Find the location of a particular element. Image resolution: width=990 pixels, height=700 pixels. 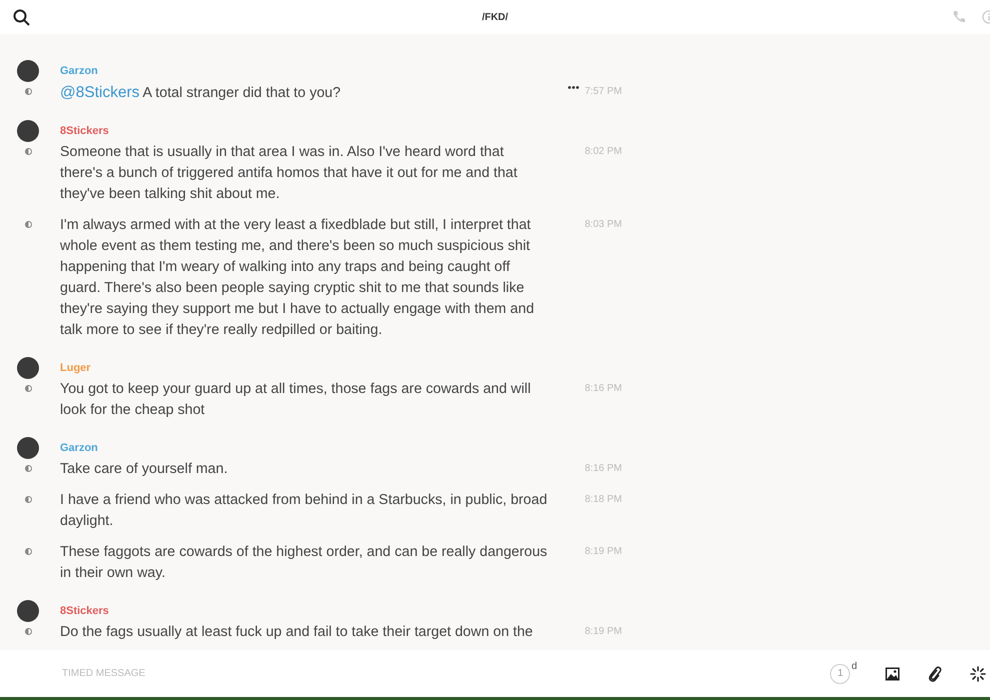

message-input: TIMED MESSAGE is located at coordinates (262, 673).